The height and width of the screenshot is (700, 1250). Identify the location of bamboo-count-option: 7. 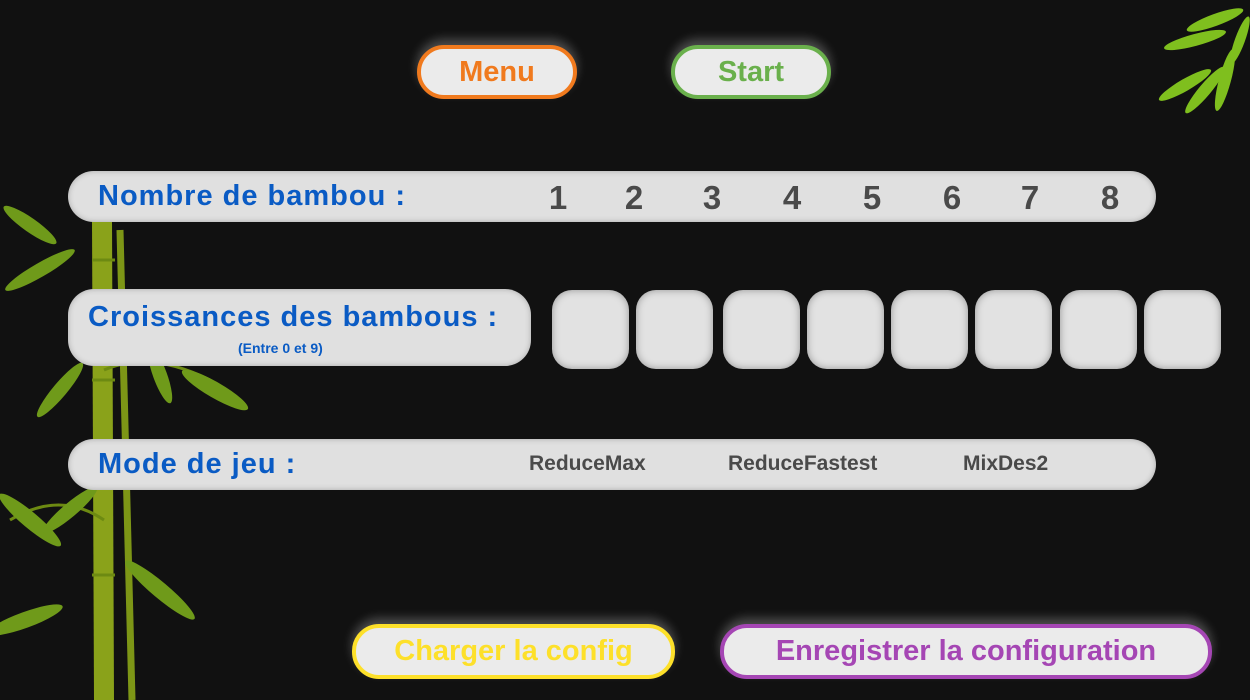
(1030, 198).